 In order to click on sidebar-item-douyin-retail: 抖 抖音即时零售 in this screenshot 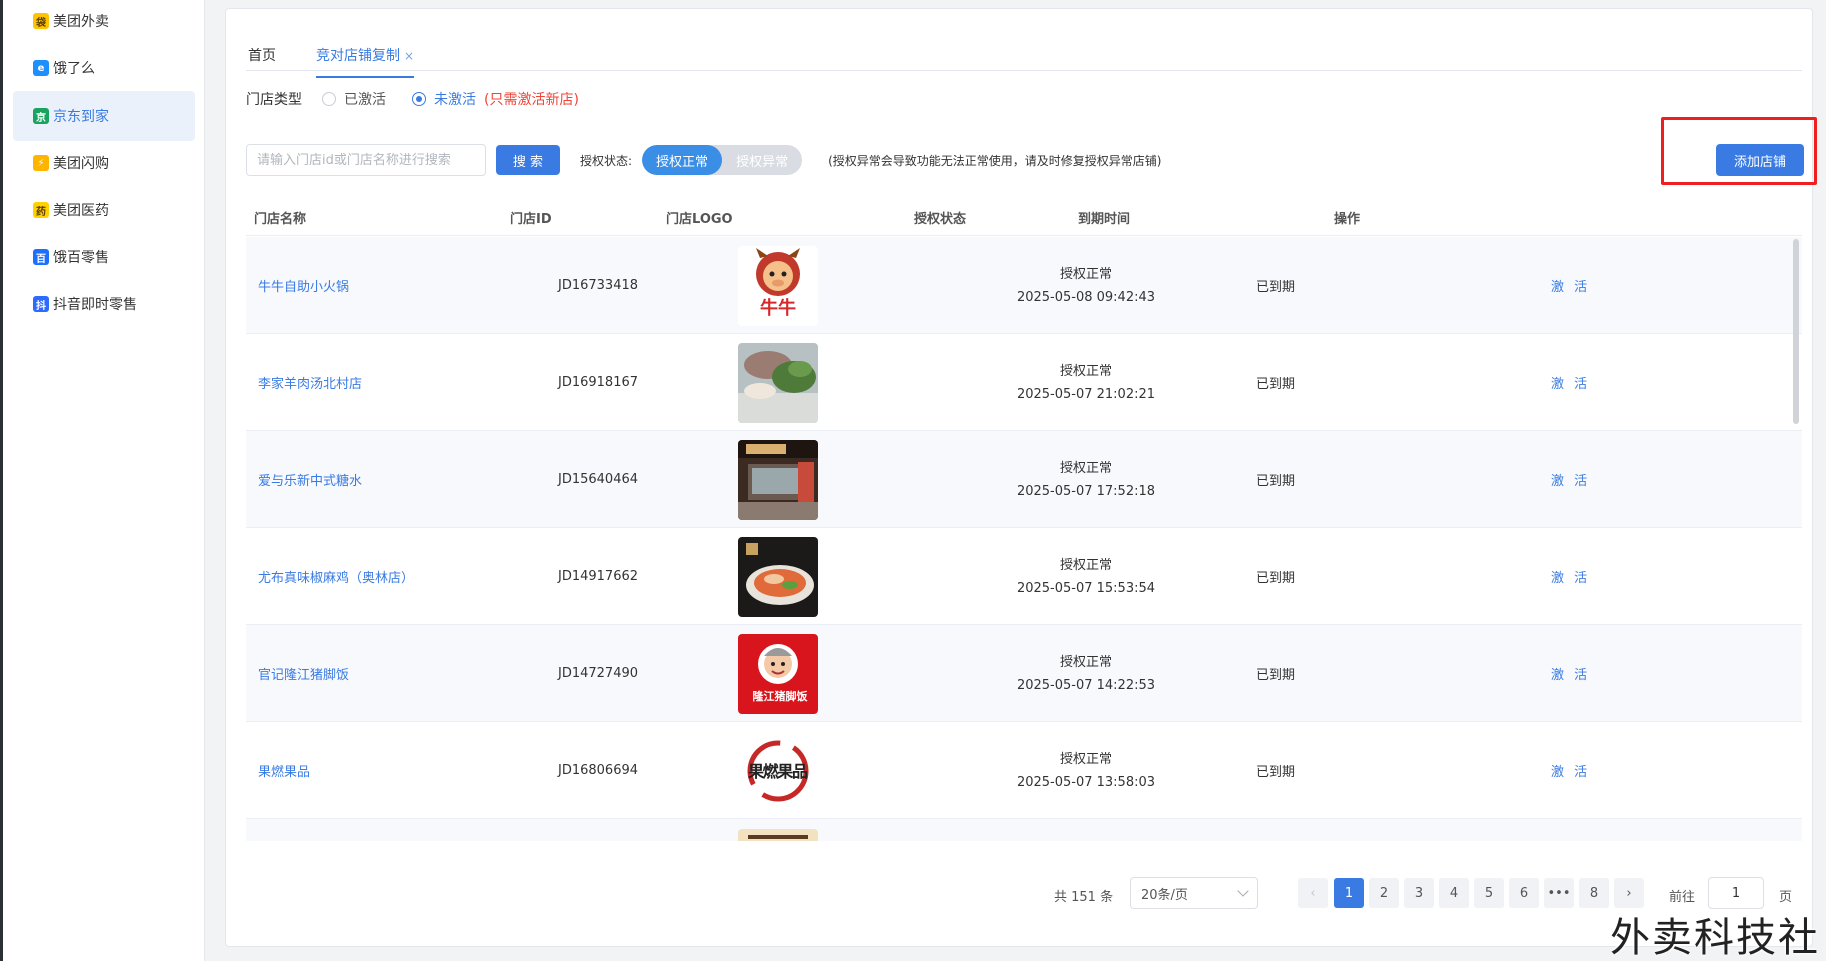, I will do `click(104, 304)`.